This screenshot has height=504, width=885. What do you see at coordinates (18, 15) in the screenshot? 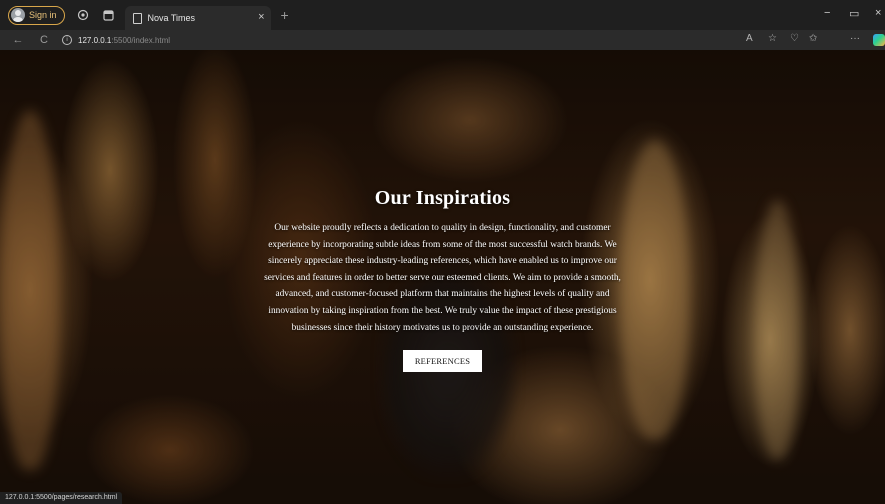
I see `avatar-icon` at bounding box center [18, 15].